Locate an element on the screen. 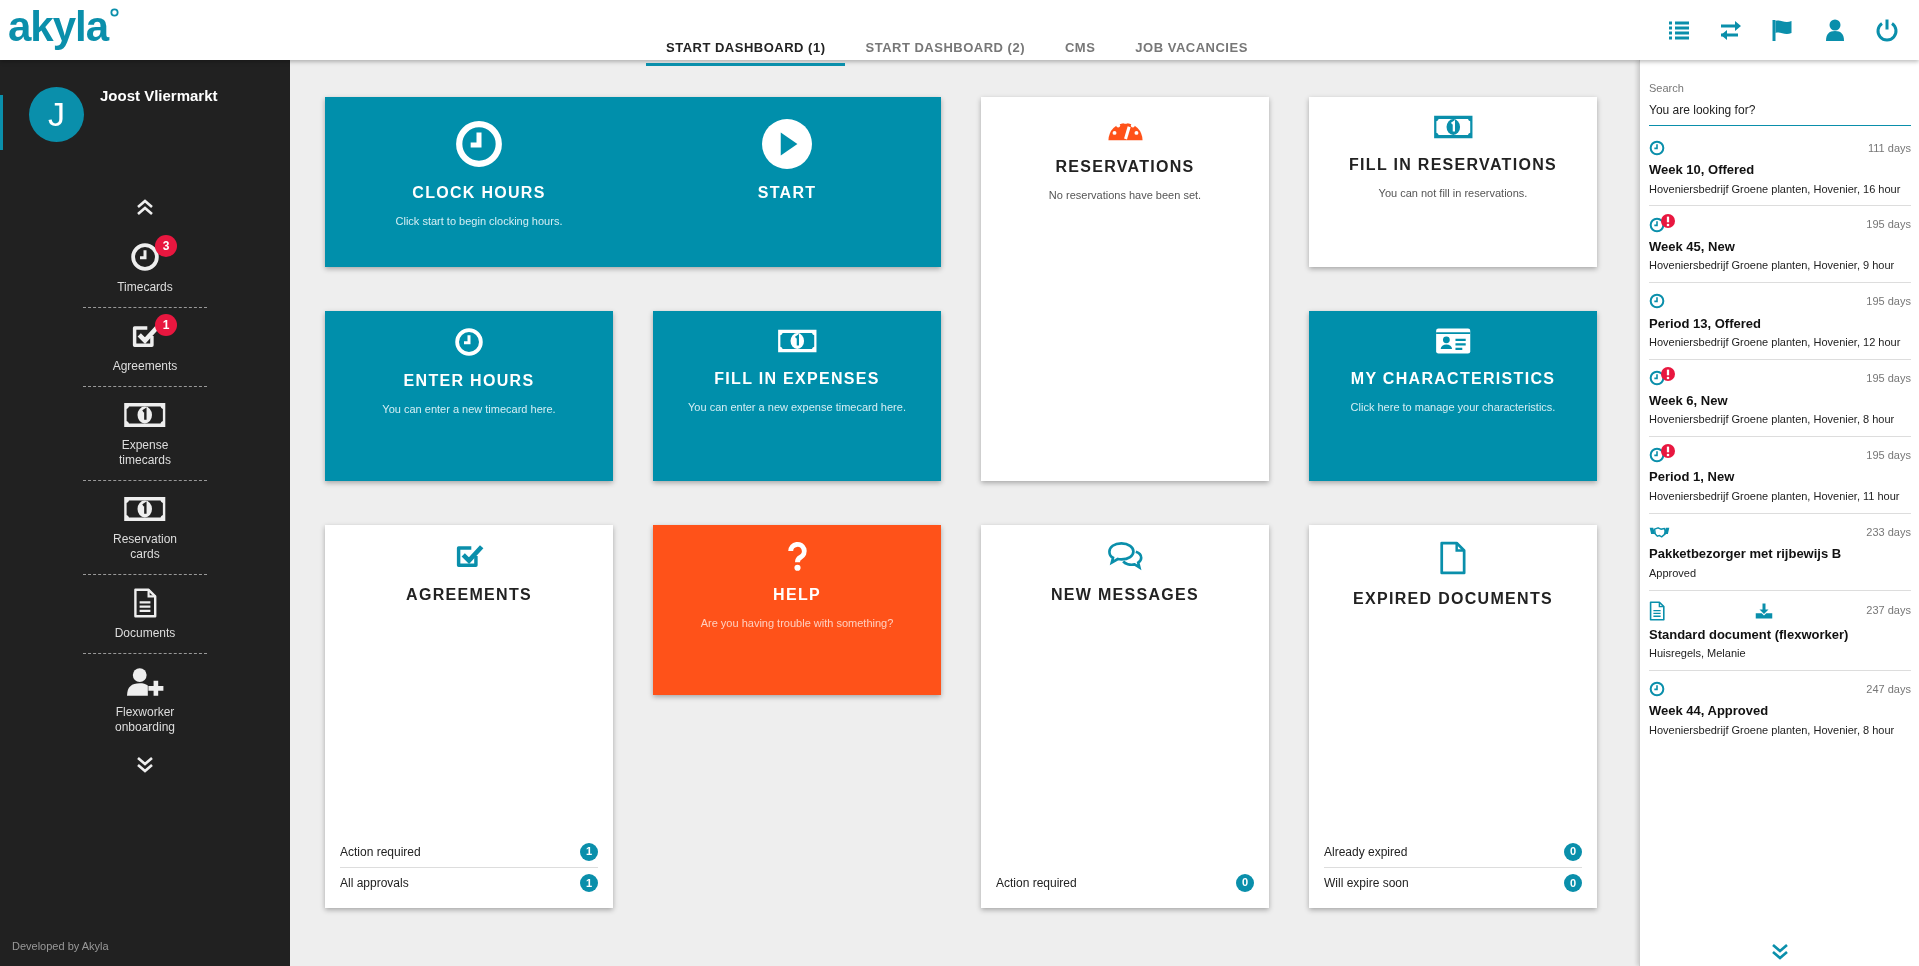 The height and width of the screenshot is (966, 1919). sidebar-label: Timecards is located at coordinates (145, 287).